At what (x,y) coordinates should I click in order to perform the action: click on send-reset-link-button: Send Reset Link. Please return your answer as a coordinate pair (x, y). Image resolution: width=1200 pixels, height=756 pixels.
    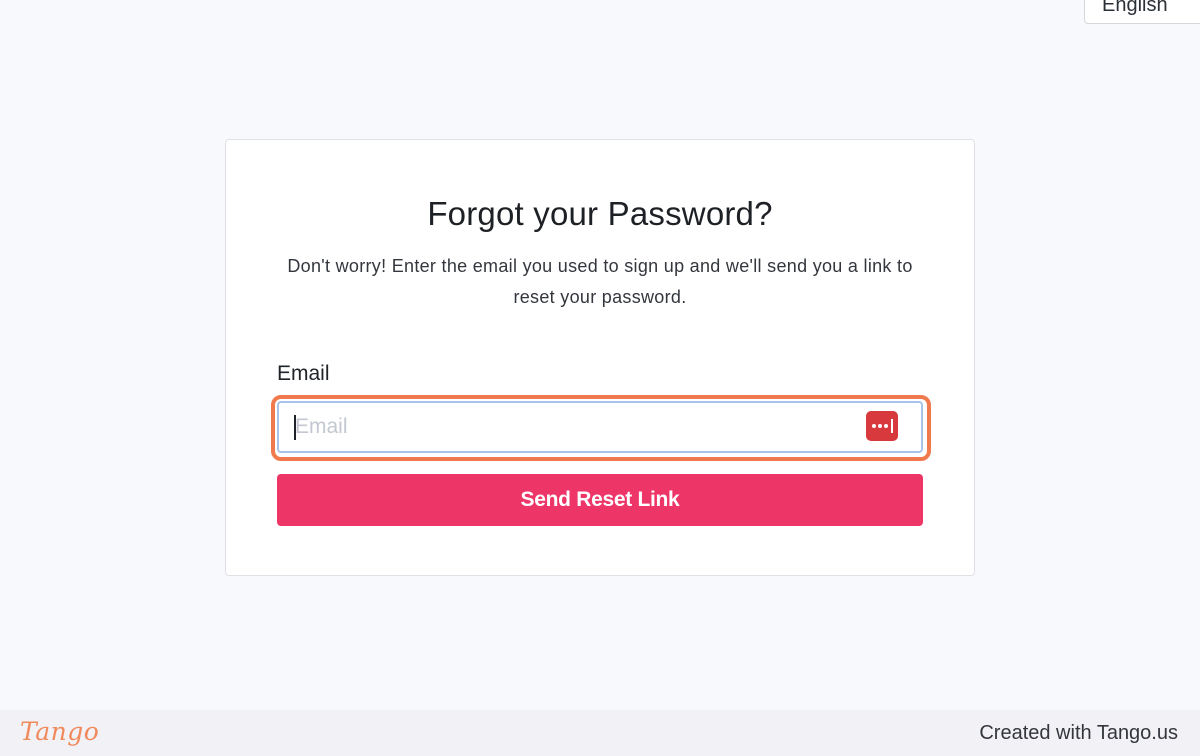
    Looking at the image, I should click on (600, 500).